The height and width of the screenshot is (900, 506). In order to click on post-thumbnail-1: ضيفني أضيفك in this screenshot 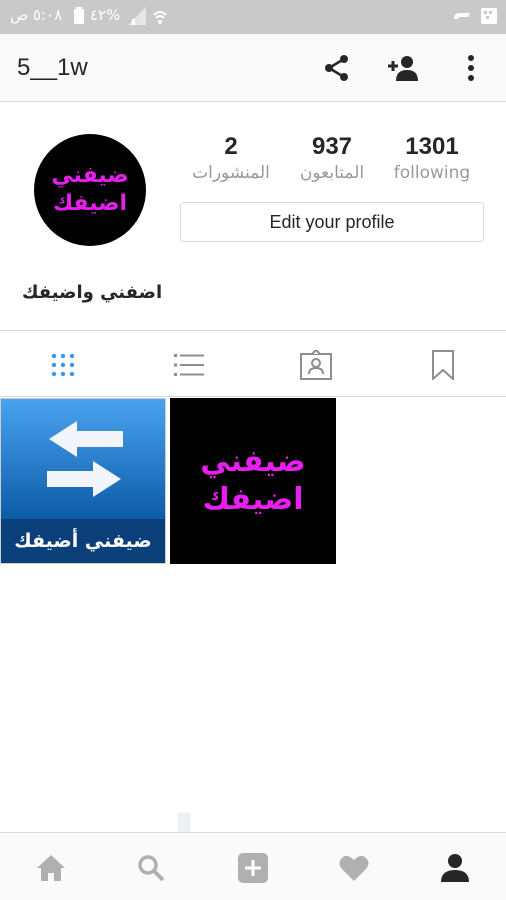, I will do `click(83, 481)`.